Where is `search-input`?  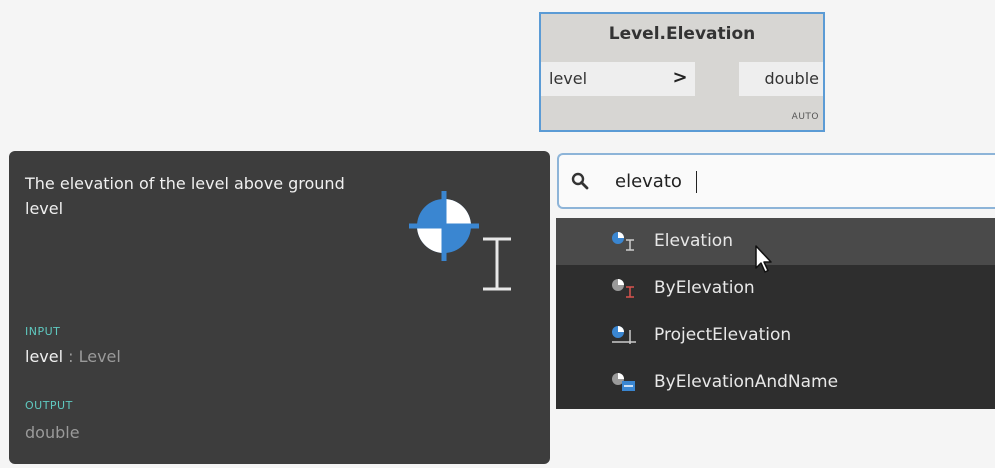
search-input is located at coordinates (765, 181).